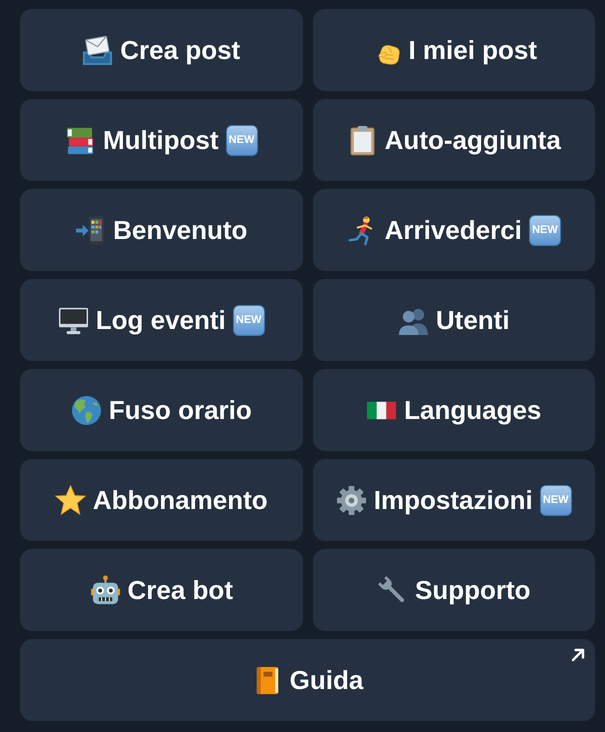 The image size is (605, 732). What do you see at coordinates (161, 320) in the screenshot?
I see `keyboard-button: Log eventi NEW` at bounding box center [161, 320].